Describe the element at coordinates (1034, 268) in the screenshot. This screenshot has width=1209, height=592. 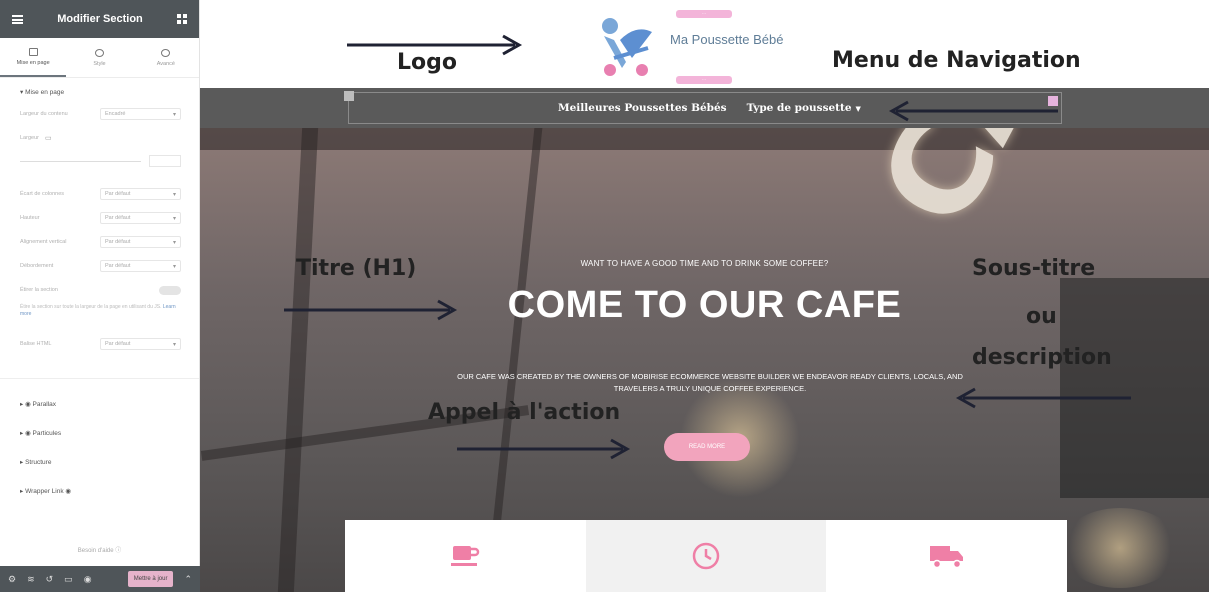
I see `annotation-subtitle-line1: Sous-titre` at that location.